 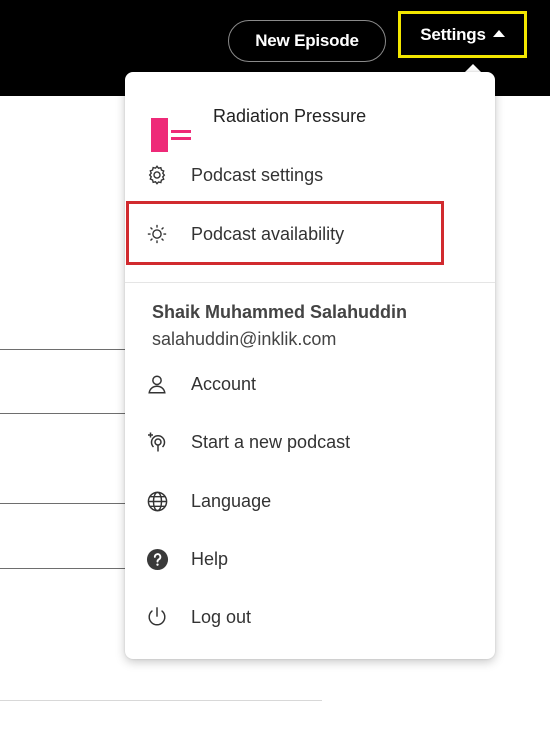 What do you see at coordinates (310, 384) in the screenshot?
I see `account-item: Account` at bounding box center [310, 384].